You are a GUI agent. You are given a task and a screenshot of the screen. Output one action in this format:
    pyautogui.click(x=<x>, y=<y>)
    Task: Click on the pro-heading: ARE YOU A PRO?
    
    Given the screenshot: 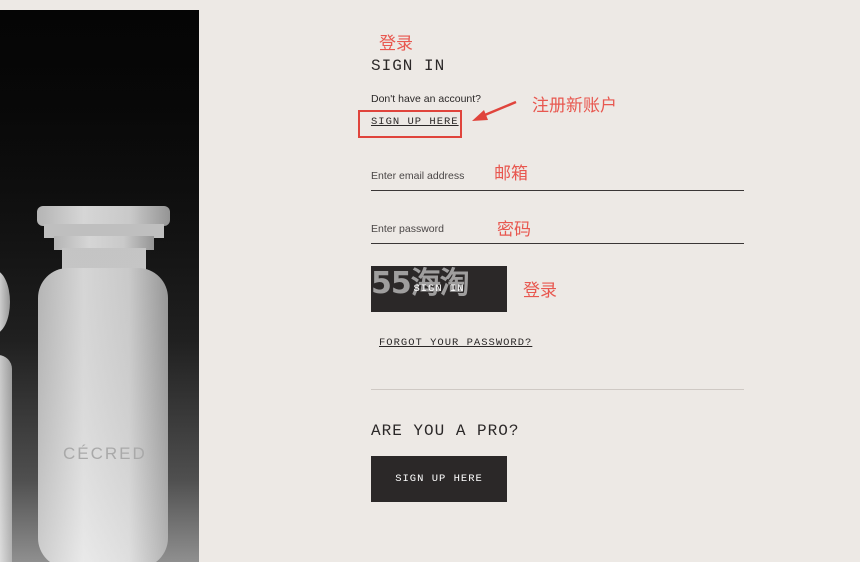 What is the action you would take?
    pyautogui.click(x=445, y=431)
    